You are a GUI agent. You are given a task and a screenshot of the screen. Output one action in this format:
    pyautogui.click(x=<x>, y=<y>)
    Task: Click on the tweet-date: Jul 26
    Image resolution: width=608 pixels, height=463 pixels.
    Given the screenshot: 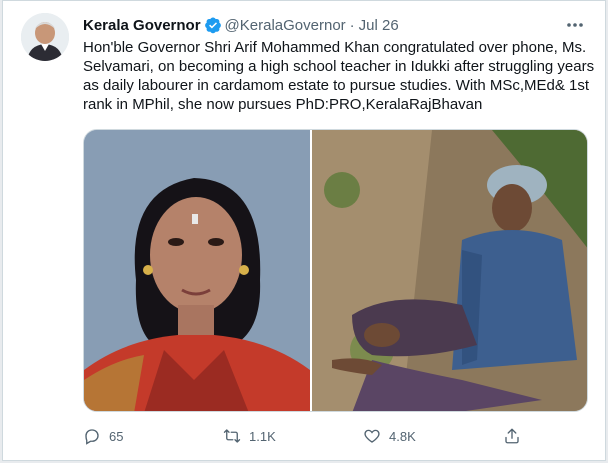 What is the action you would take?
    pyautogui.click(x=379, y=25)
    